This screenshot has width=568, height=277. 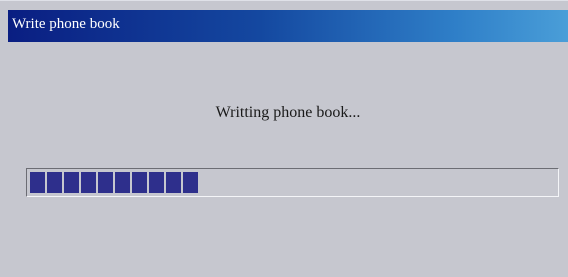 I want to click on progress-bar, so click(x=292, y=182).